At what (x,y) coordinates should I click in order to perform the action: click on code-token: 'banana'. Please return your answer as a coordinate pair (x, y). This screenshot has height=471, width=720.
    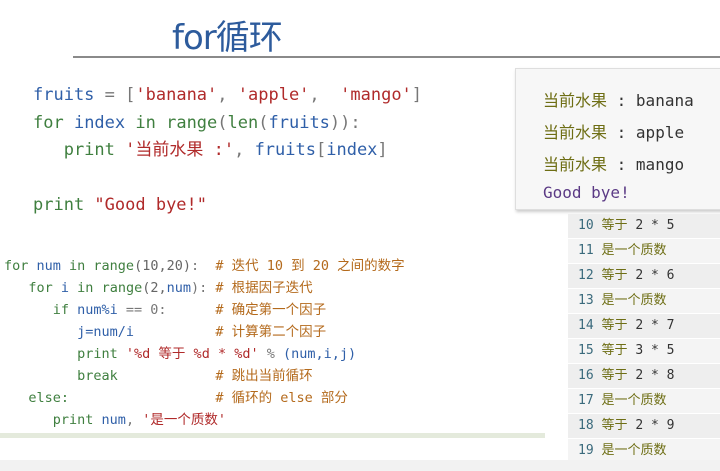
    Looking at the image, I should click on (176, 95).